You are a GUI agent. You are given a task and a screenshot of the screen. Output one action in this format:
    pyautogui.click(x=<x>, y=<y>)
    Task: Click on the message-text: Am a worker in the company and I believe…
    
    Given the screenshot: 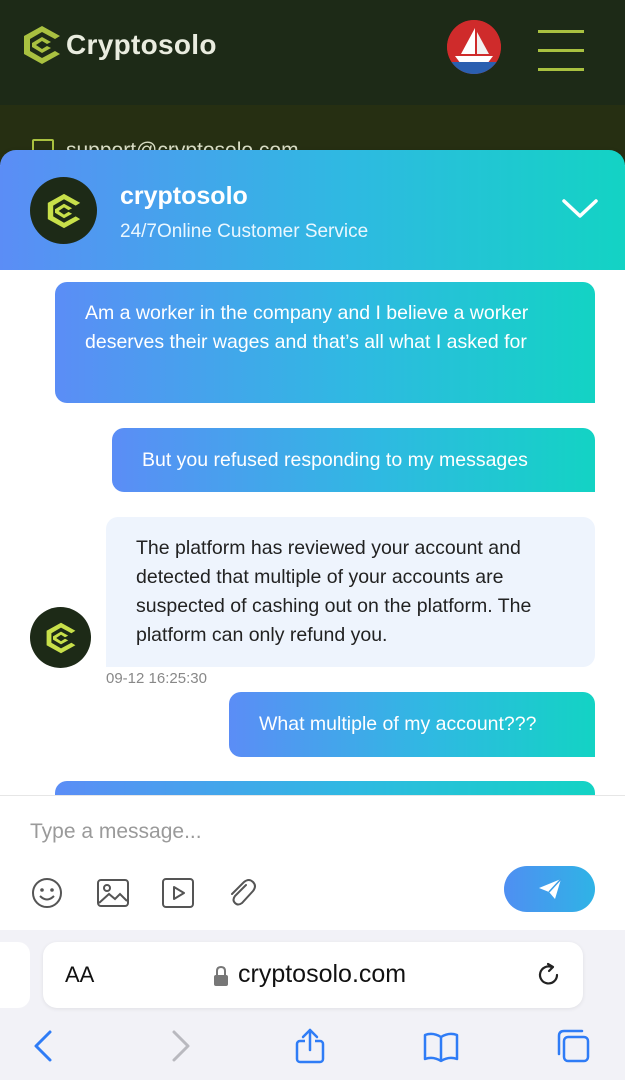 What is the action you would take?
    pyautogui.click(x=307, y=327)
    